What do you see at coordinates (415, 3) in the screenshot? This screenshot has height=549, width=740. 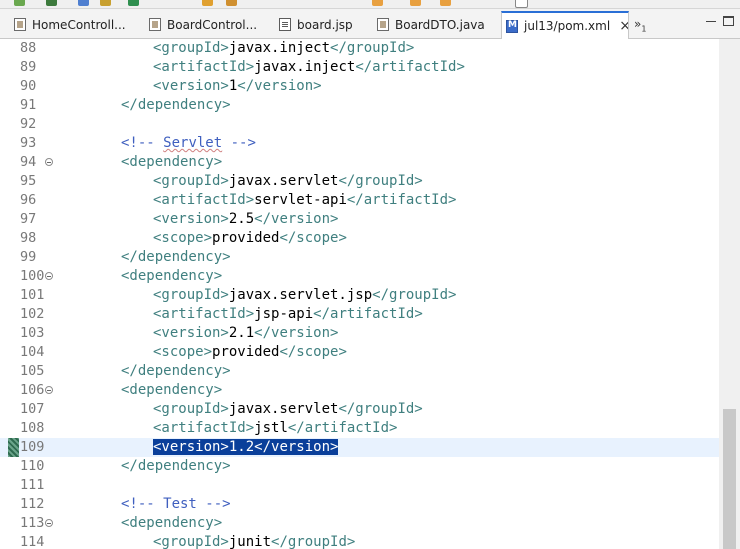 I see `forward-icon` at bounding box center [415, 3].